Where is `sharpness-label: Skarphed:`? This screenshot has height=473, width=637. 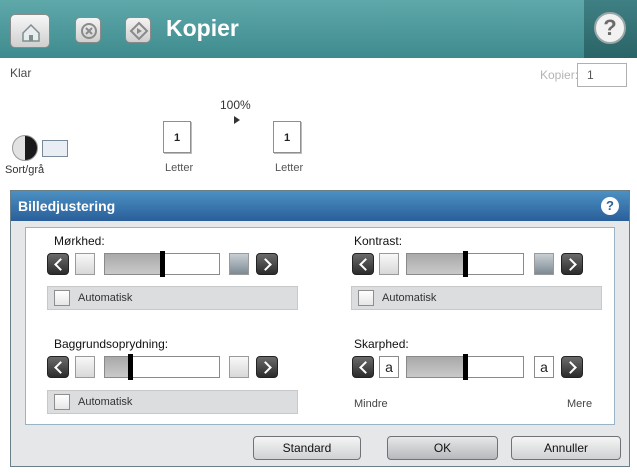
sharpness-label: Skarphed: is located at coordinates (381, 344).